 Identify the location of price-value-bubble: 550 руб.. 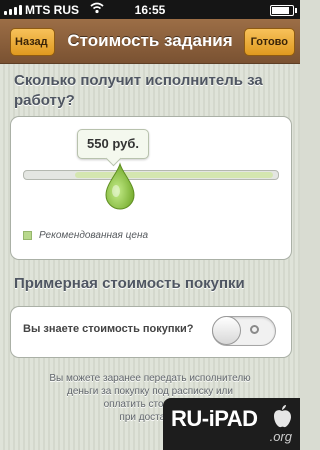
(113, 144).